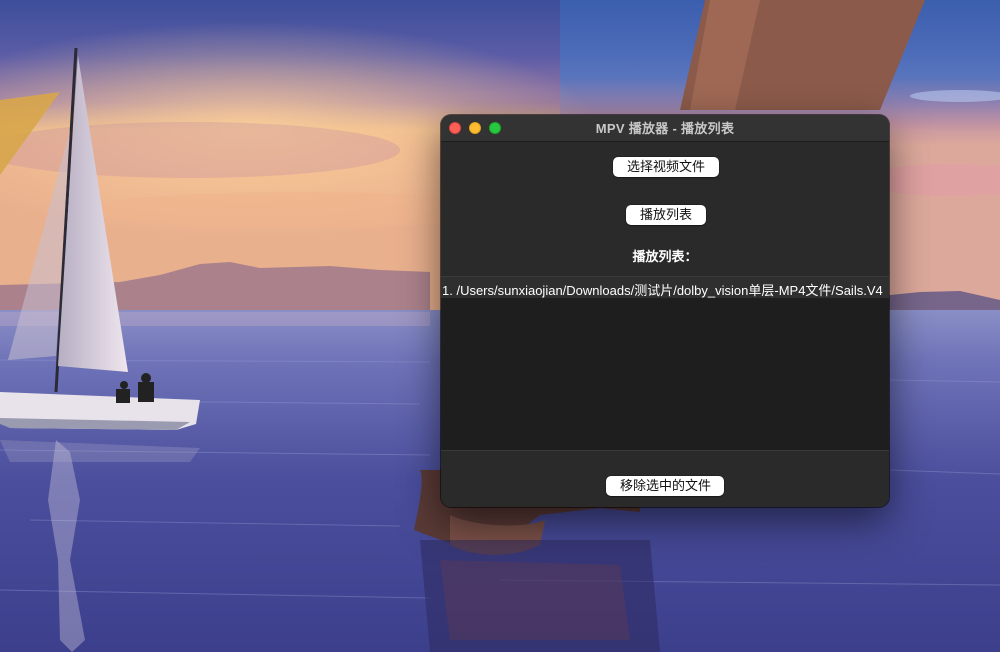  What do you see at coordinates (666, 215) in the screenshot?
I see `playlist-button: 播放列表` at bounding box center [666, 215].